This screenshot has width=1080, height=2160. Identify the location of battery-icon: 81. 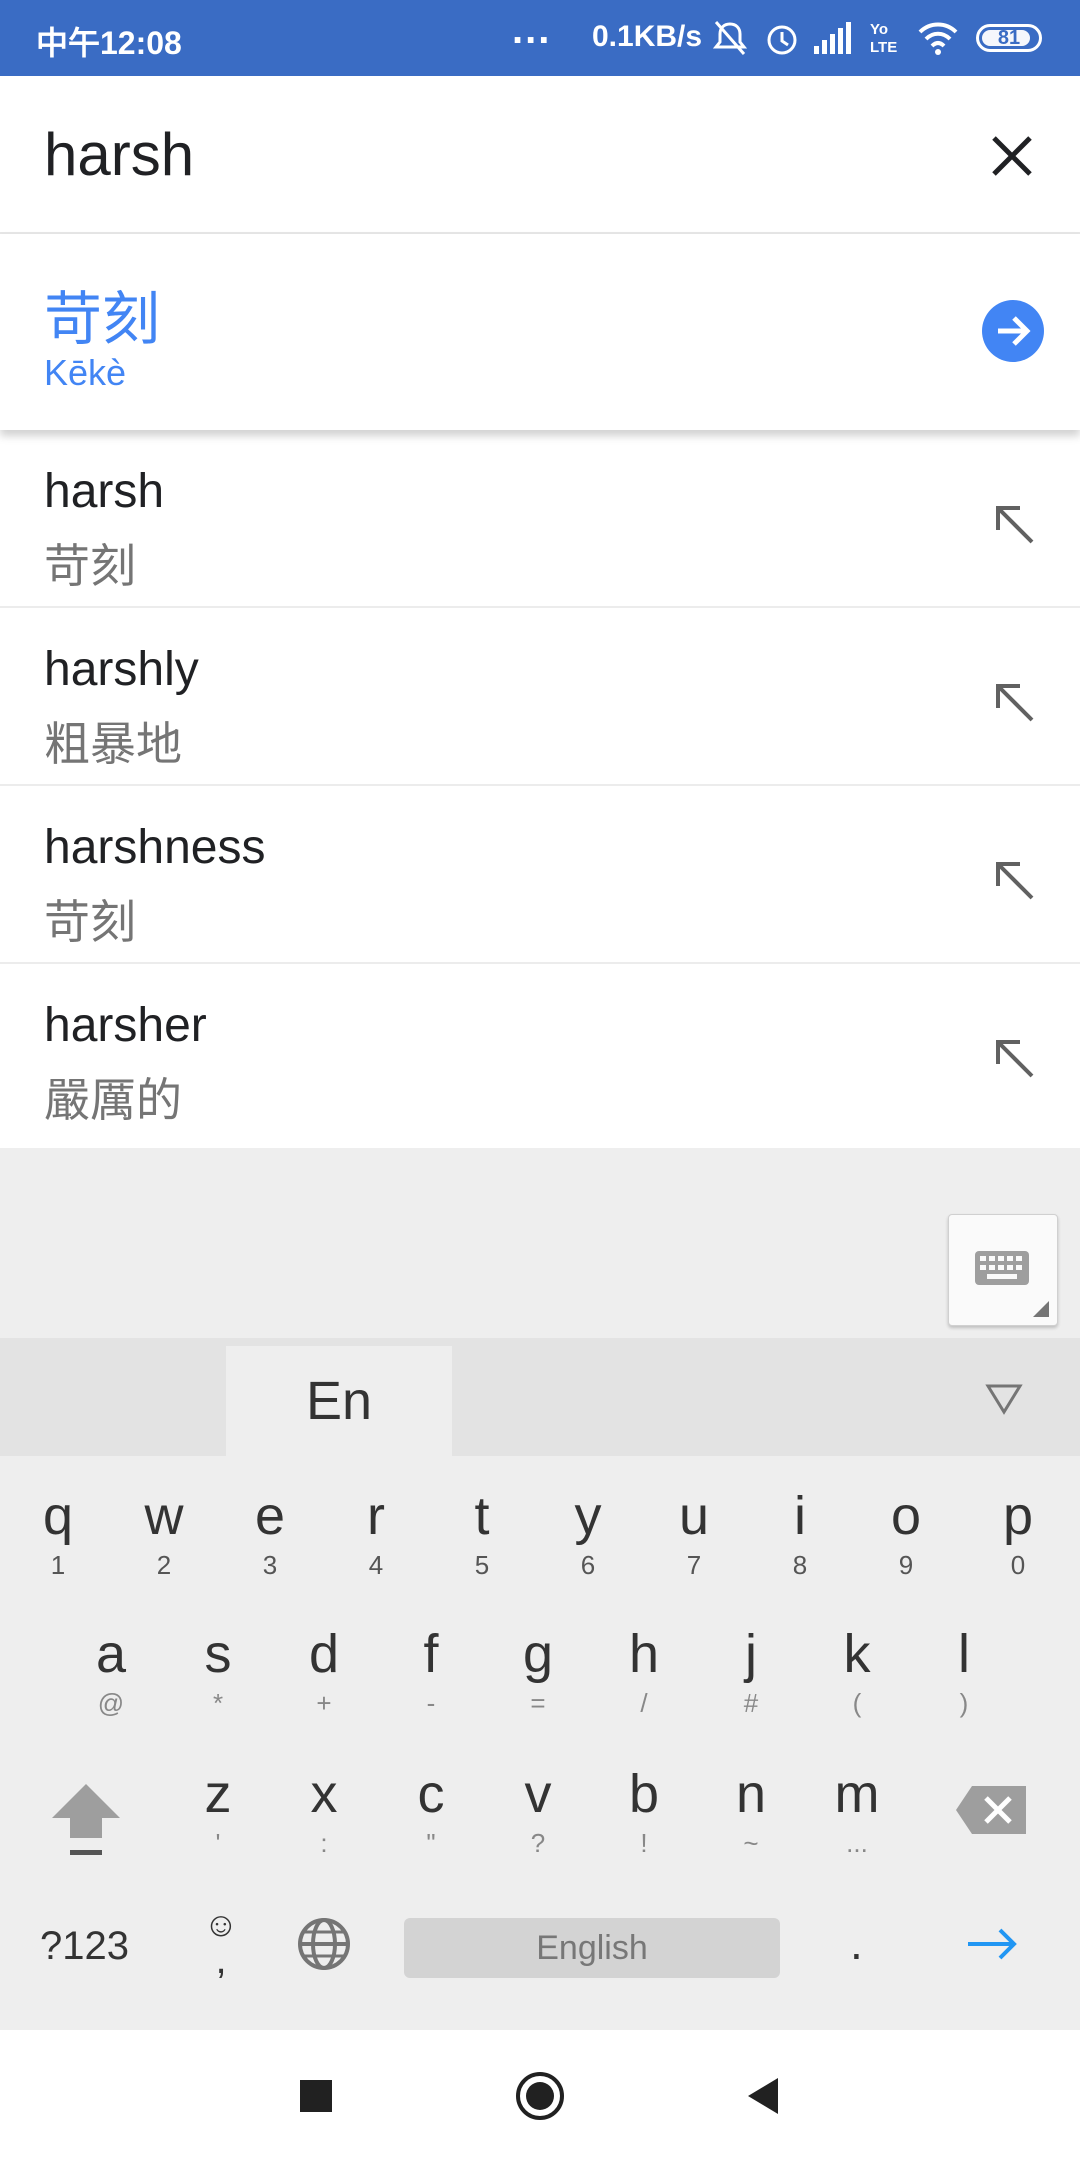
(1009, 38).